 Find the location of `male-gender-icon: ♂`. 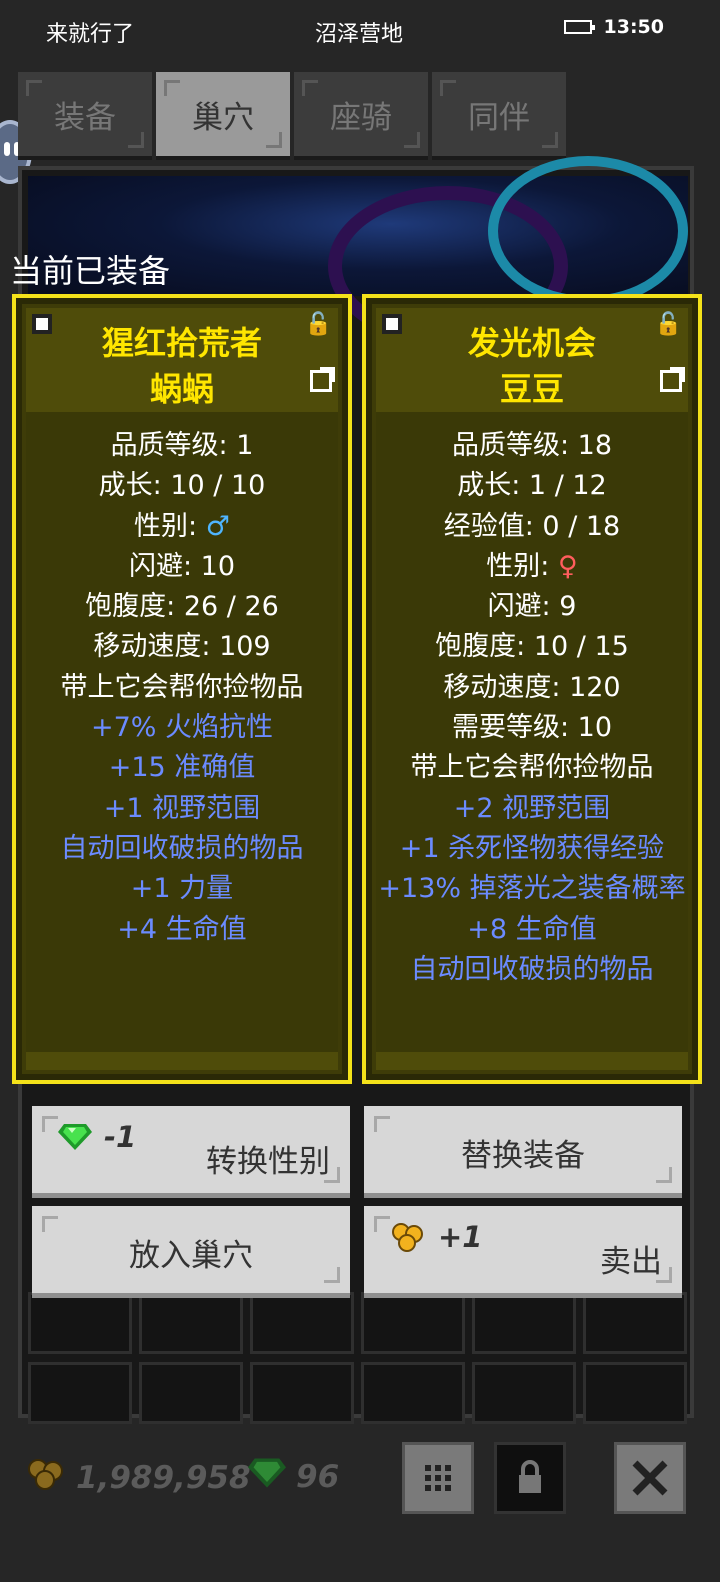

male-gender-icon: ♂ is located at coordinates (217, 526).